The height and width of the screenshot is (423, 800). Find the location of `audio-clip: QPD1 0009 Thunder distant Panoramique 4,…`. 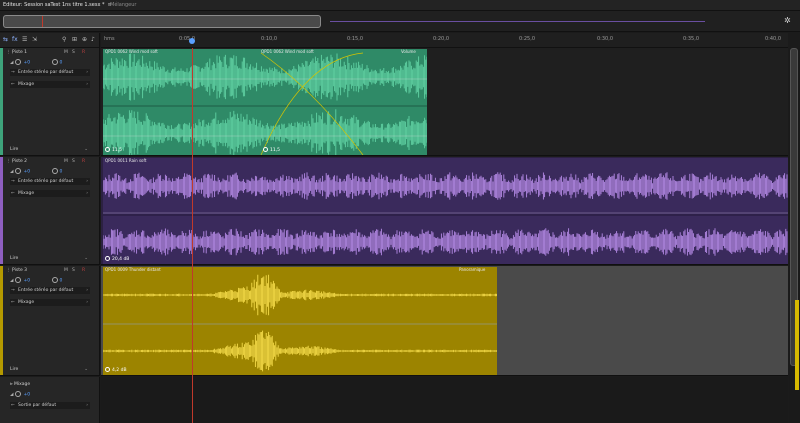

audio-clip: QPD1 0009 Thunder distant Panoramique 4,… is located at coordinates (300, 321).